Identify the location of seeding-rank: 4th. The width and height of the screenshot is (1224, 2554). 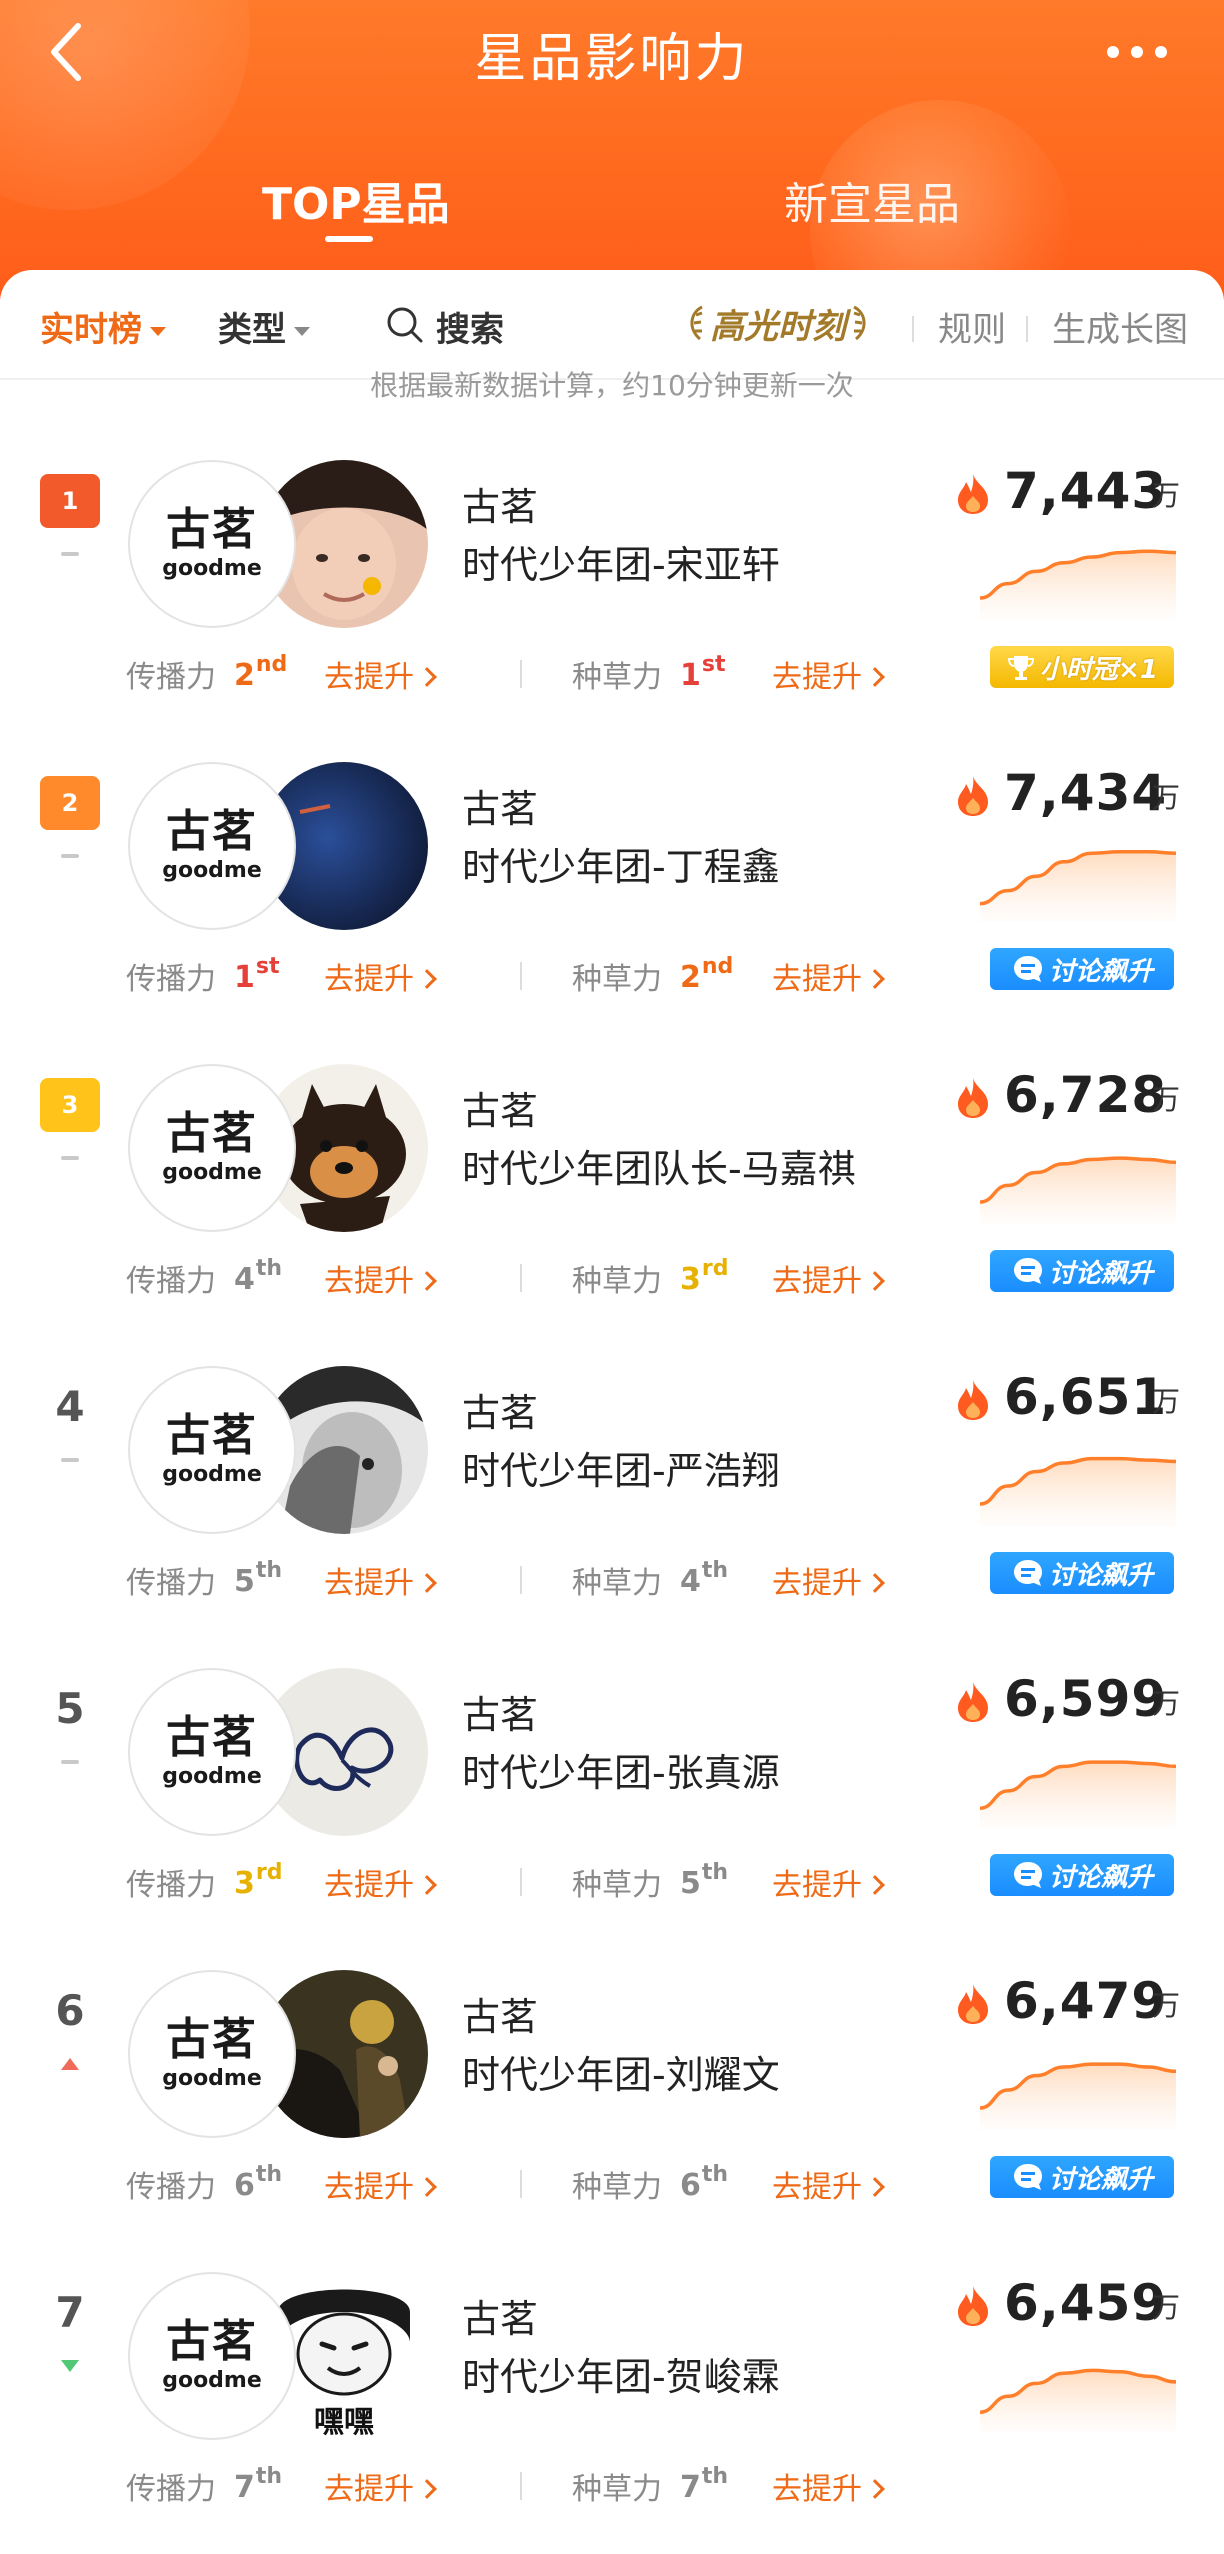
(704, 1578).